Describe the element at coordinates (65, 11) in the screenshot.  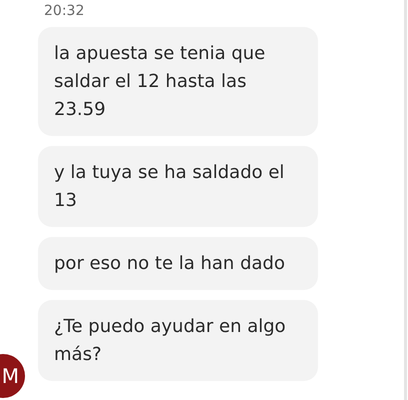
I see `message-time: 20:32` at that location.